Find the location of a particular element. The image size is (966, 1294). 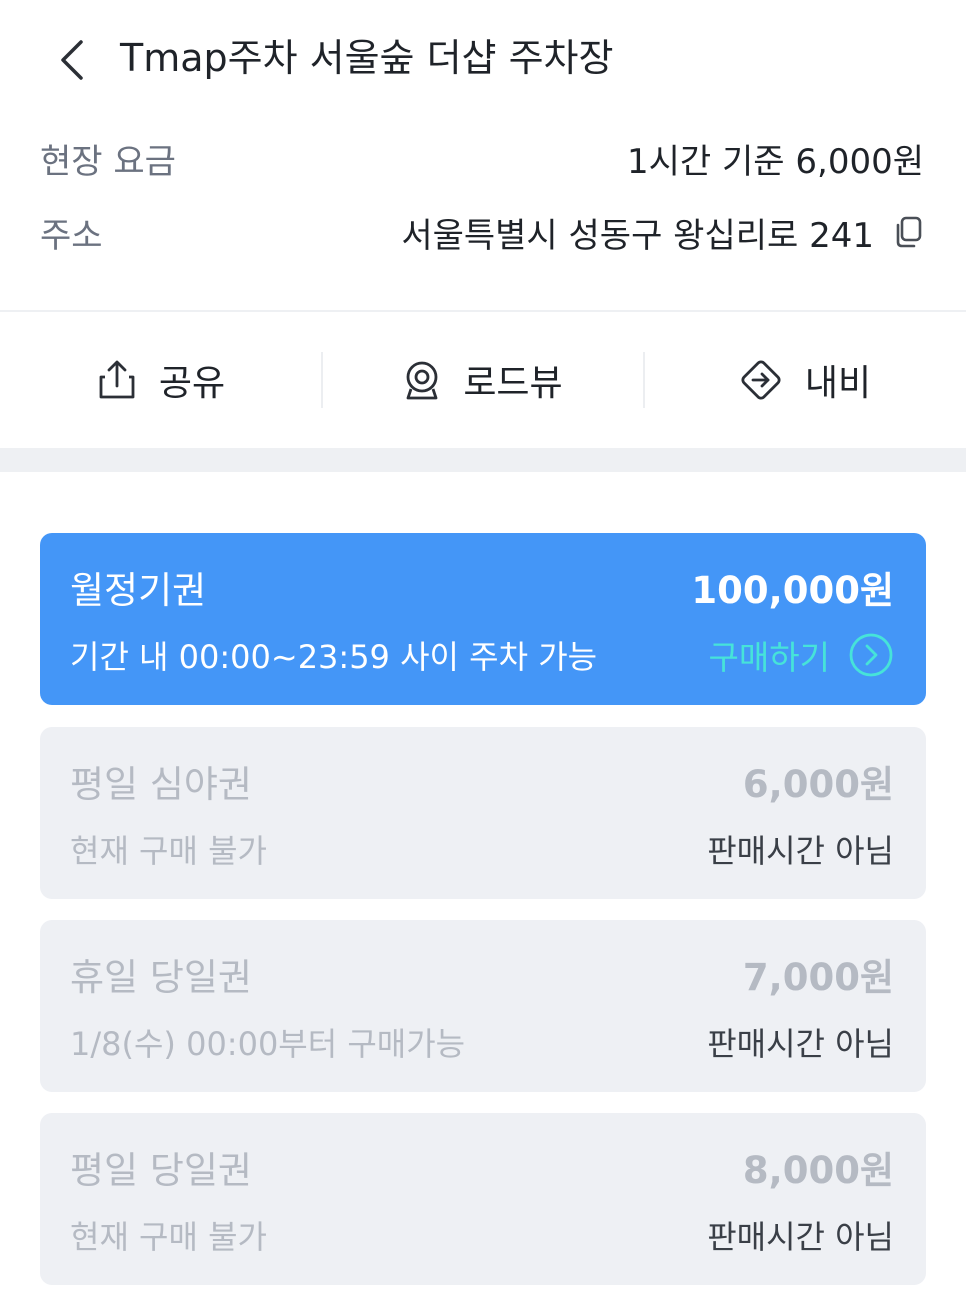

address-row: 주소 서울특별시 성동구 왕십리로 241 is located at coordinates (482, 232).